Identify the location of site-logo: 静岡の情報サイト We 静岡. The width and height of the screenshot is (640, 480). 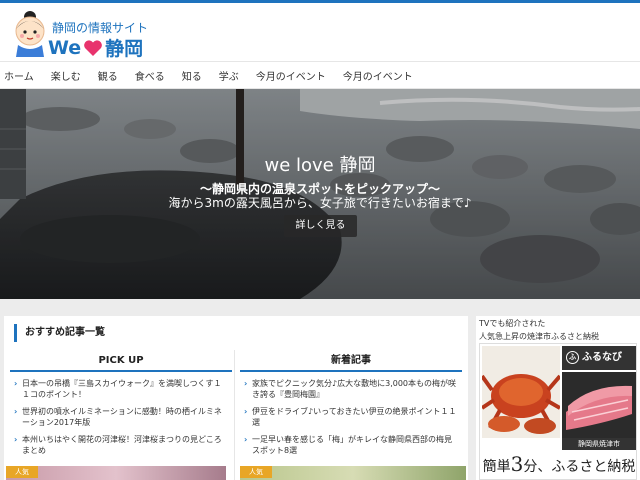
(98, 35).